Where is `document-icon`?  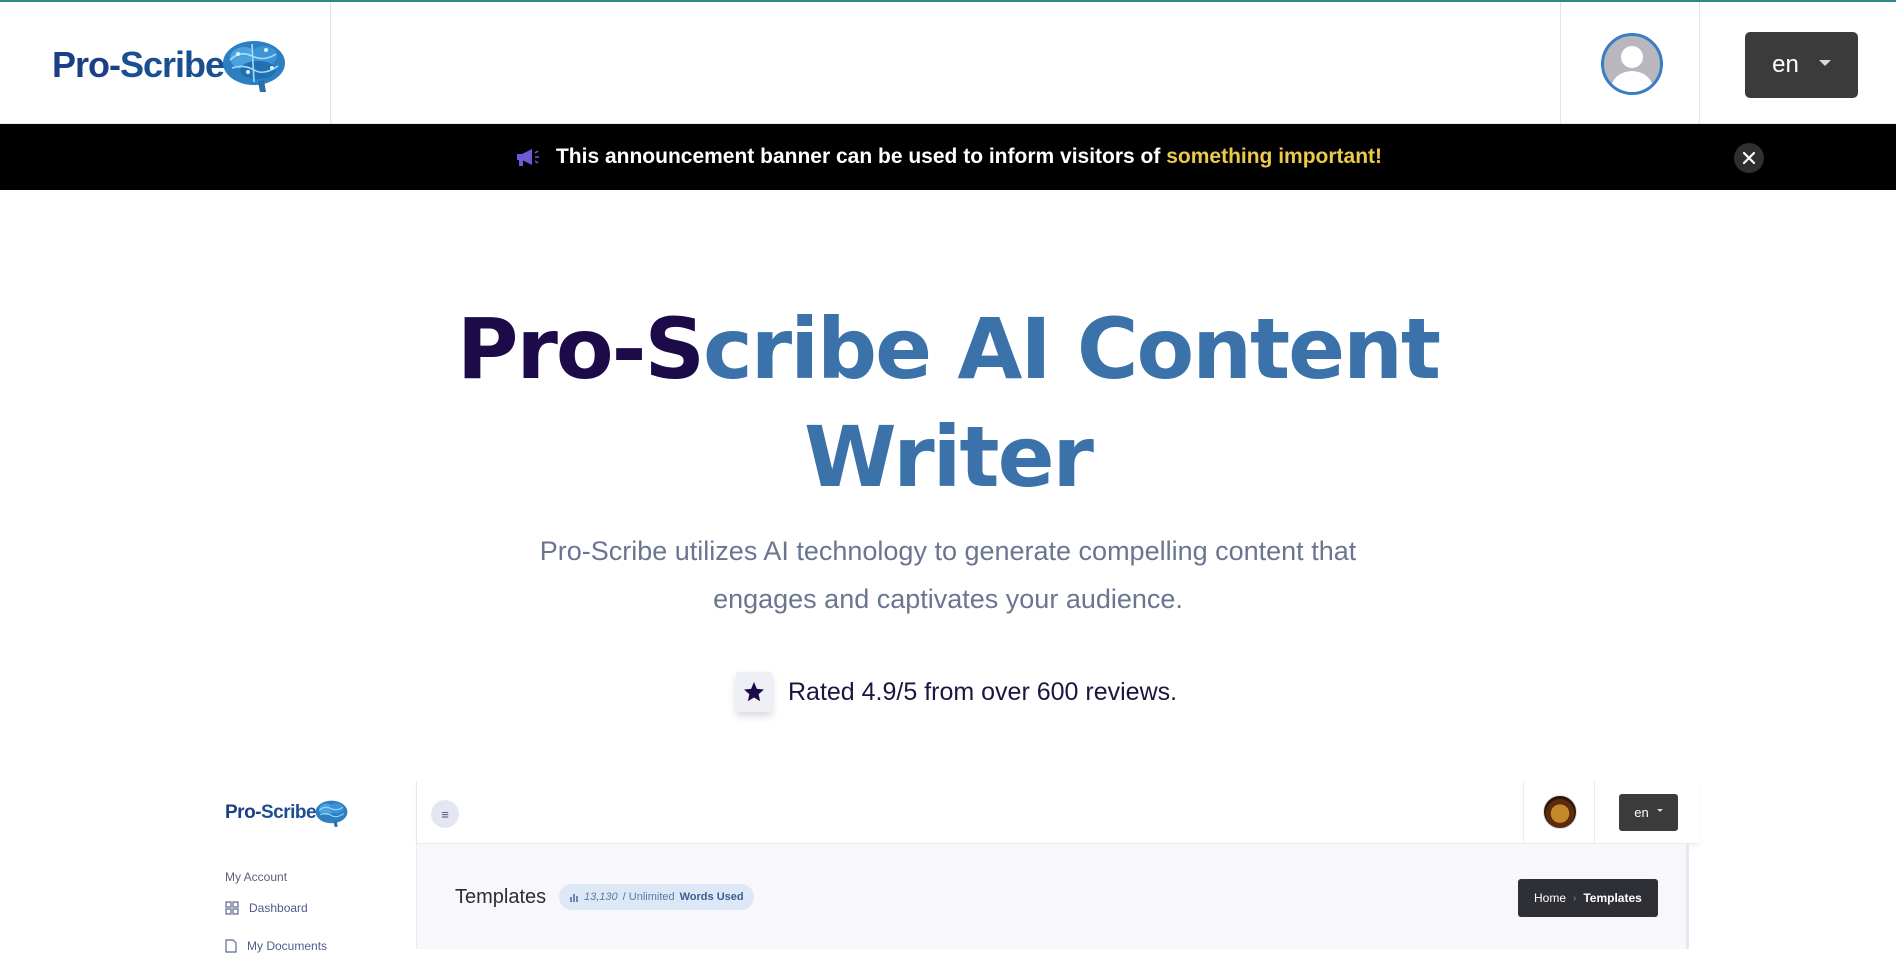 document-icon is located at coordinates (231, 946).